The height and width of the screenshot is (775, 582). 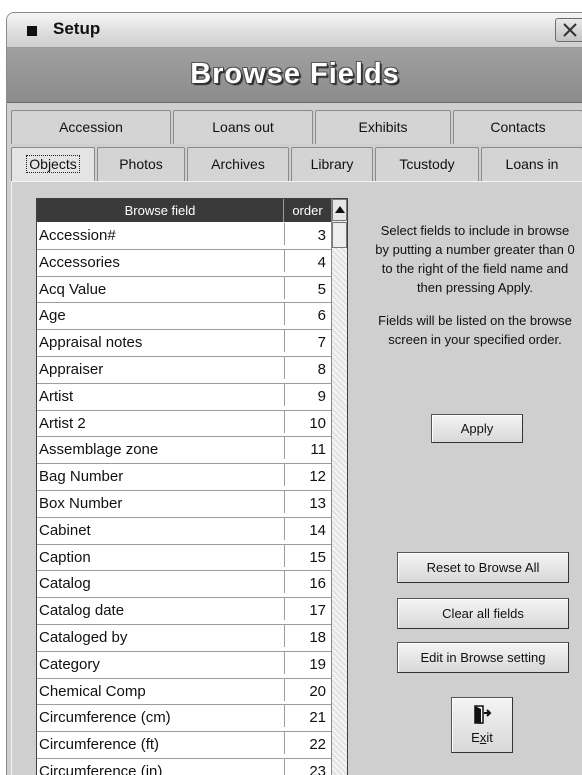 What do you see at coordinates (482, 725) in the screenshot?
I see `exit-button: Exit` at bounding box center [482, 725].